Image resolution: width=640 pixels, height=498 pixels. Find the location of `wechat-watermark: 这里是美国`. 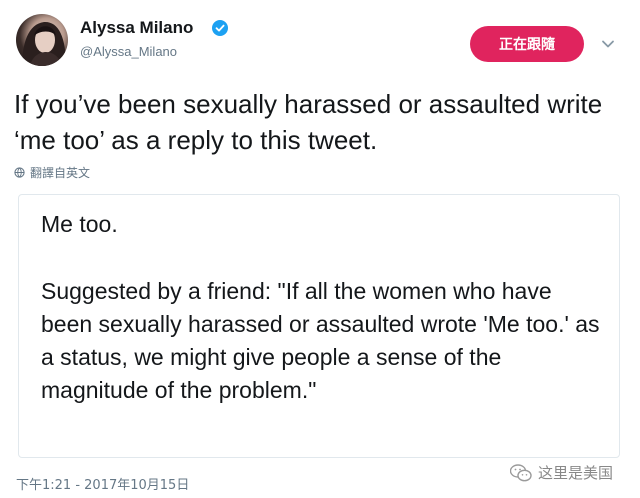

wechat-watermark: 这里是美国 is located at coordinates (561, 472).